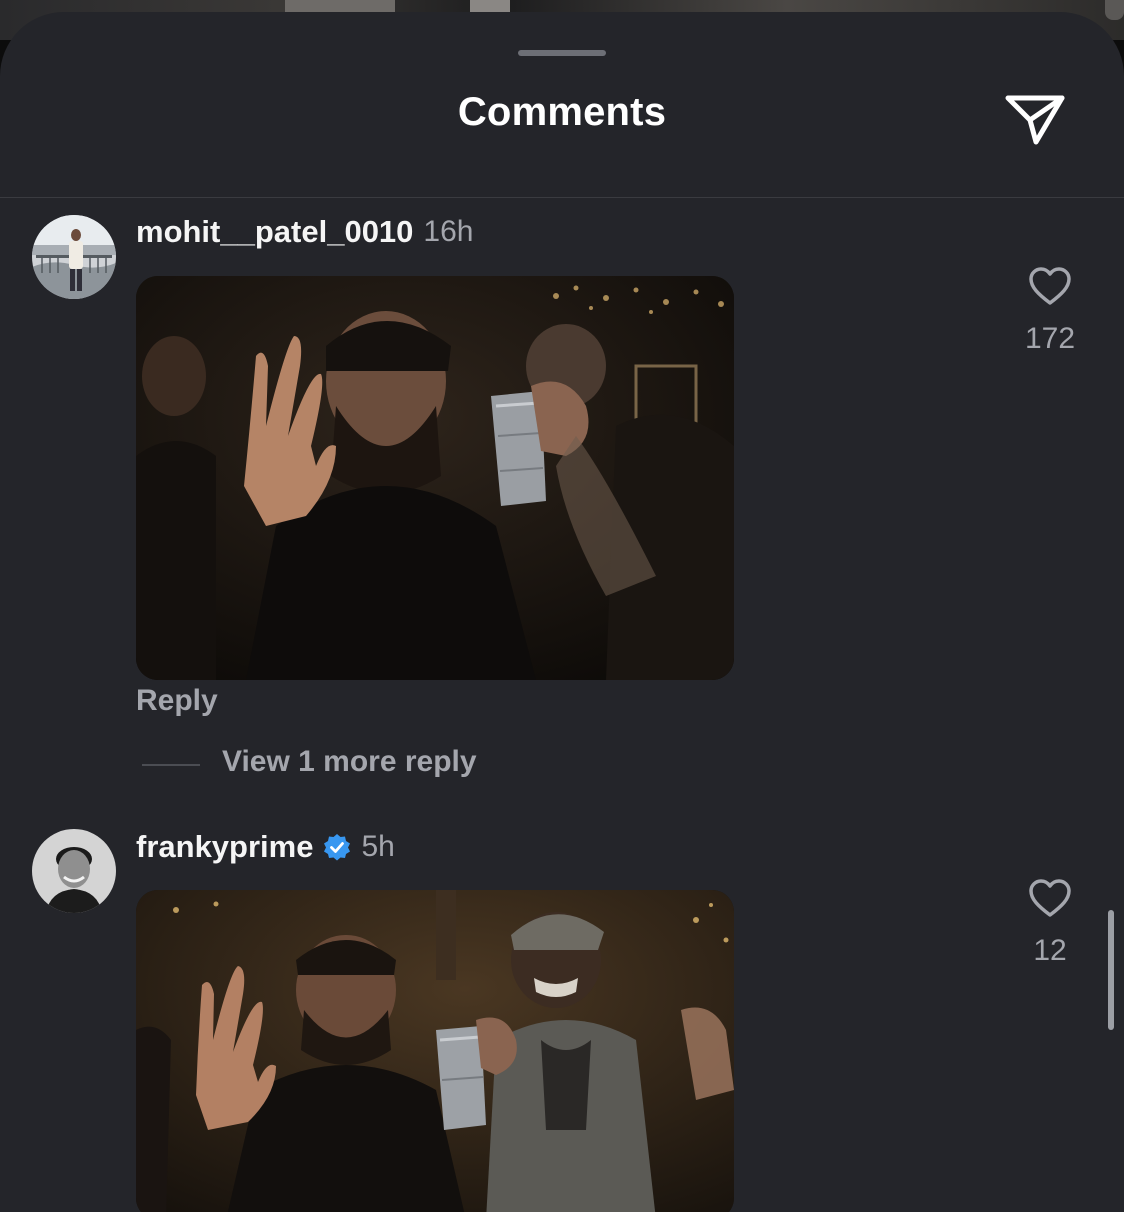  Describe the element at coordinates (1111, 970) in the screenshot. I see `scrollbar` at that location.